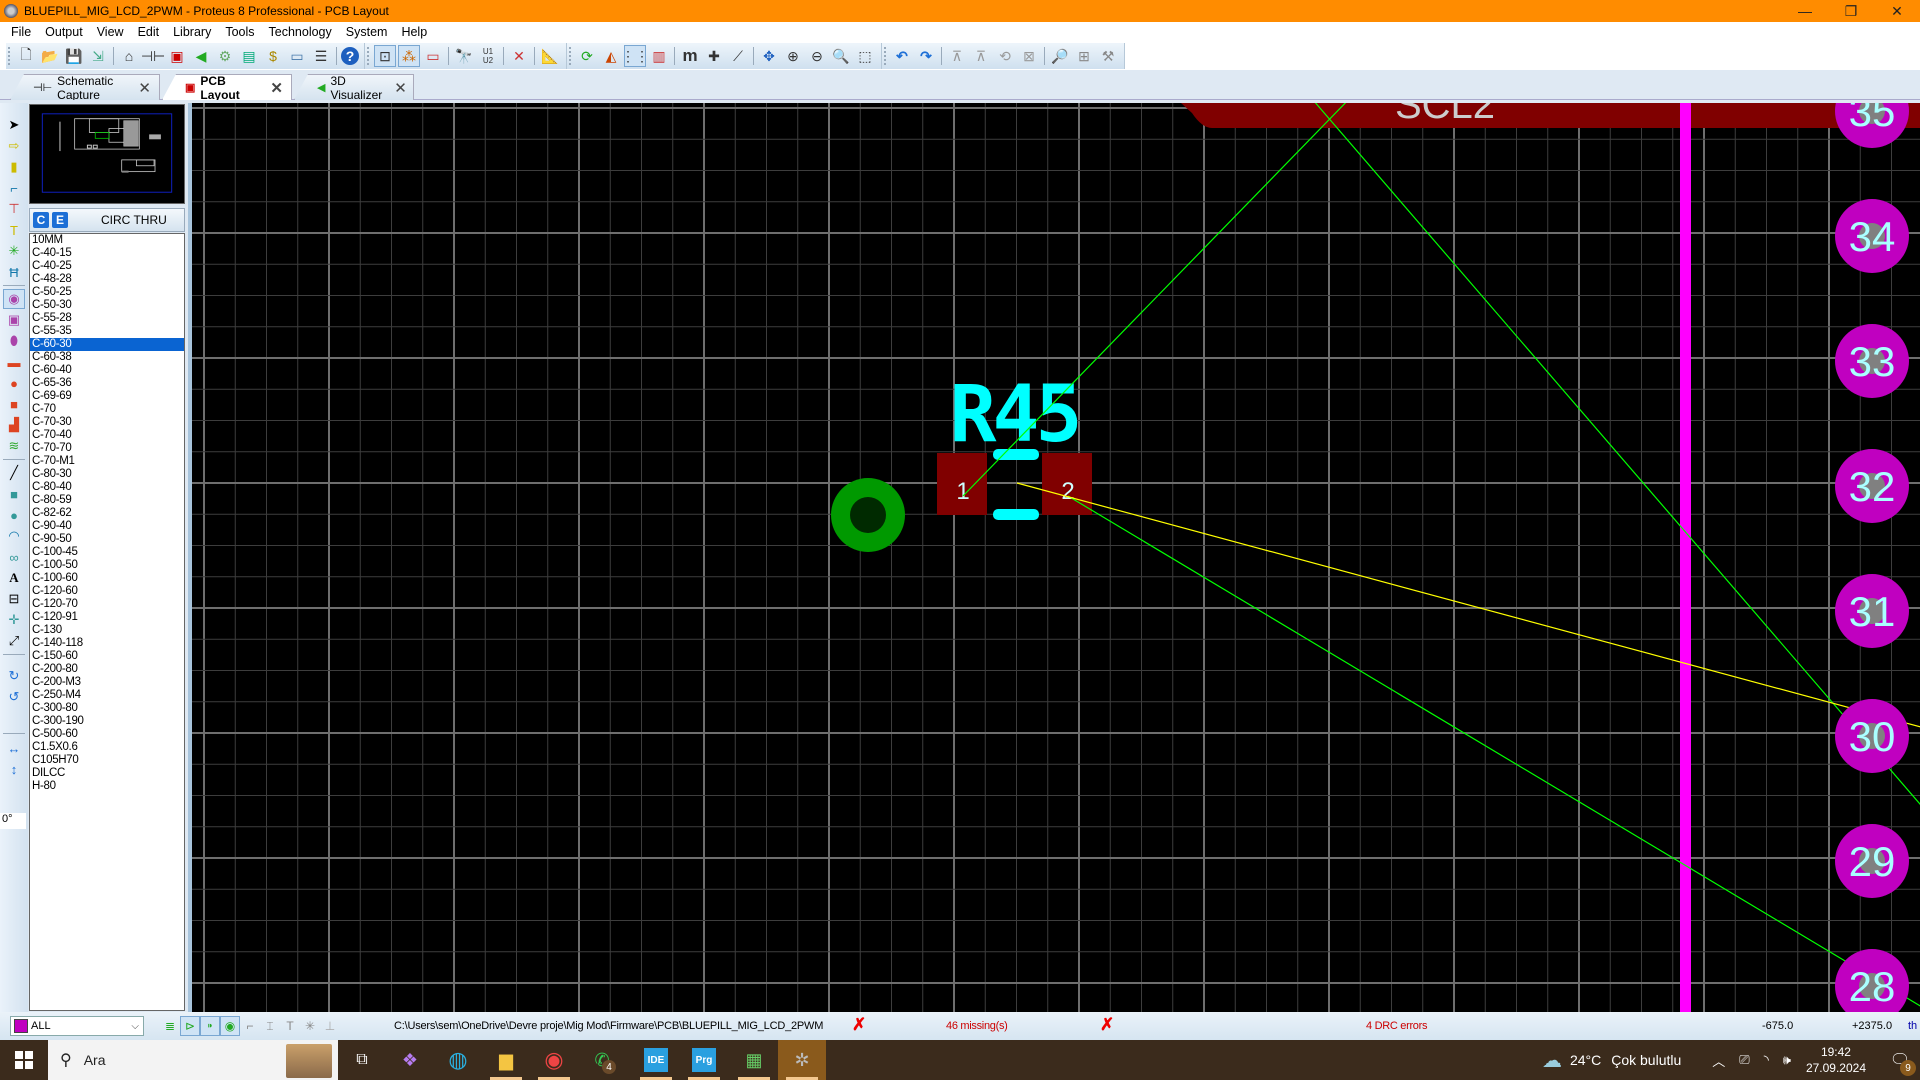 This screenshot has width=1920, height=1080. Describe the element at coordinates (170, 1026) in the screenshot. I see `layers-stack-icon: ≣` at that location.